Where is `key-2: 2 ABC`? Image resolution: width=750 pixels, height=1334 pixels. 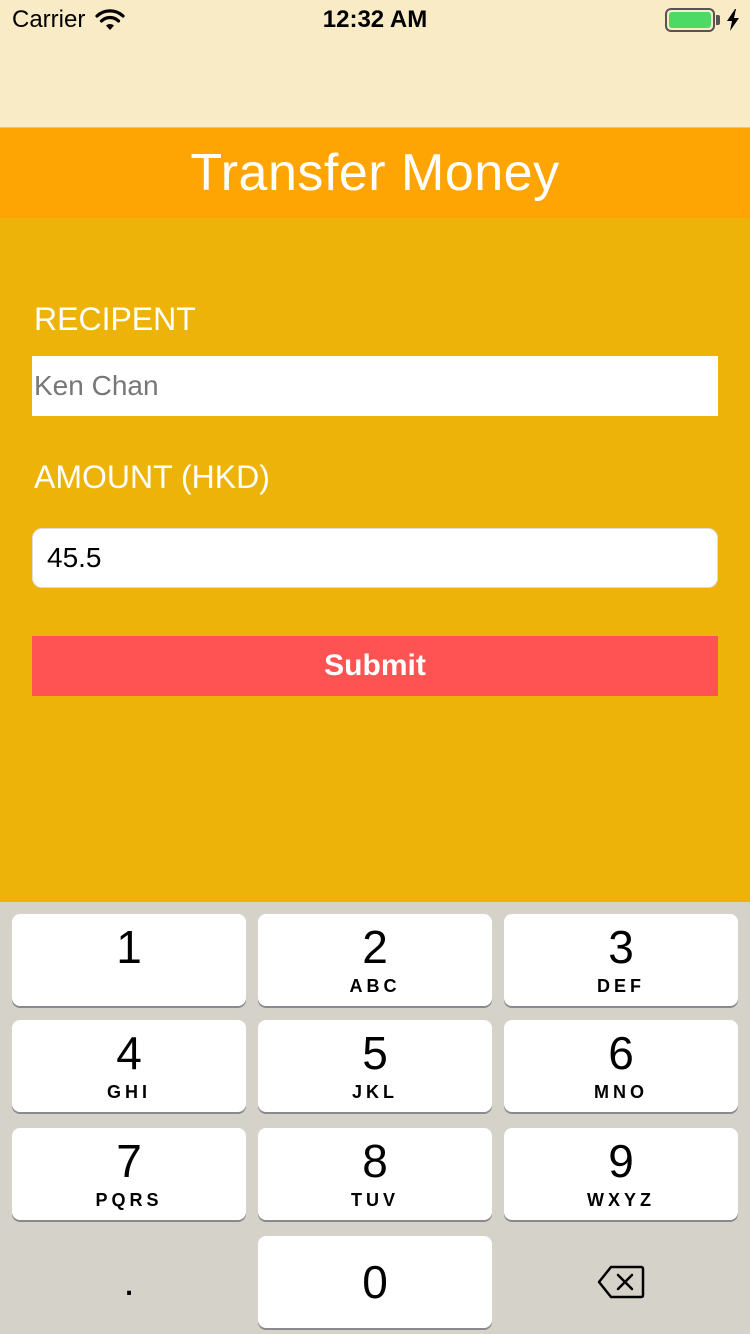
key-2: 2 ABC is located at coordinates (375, 960).